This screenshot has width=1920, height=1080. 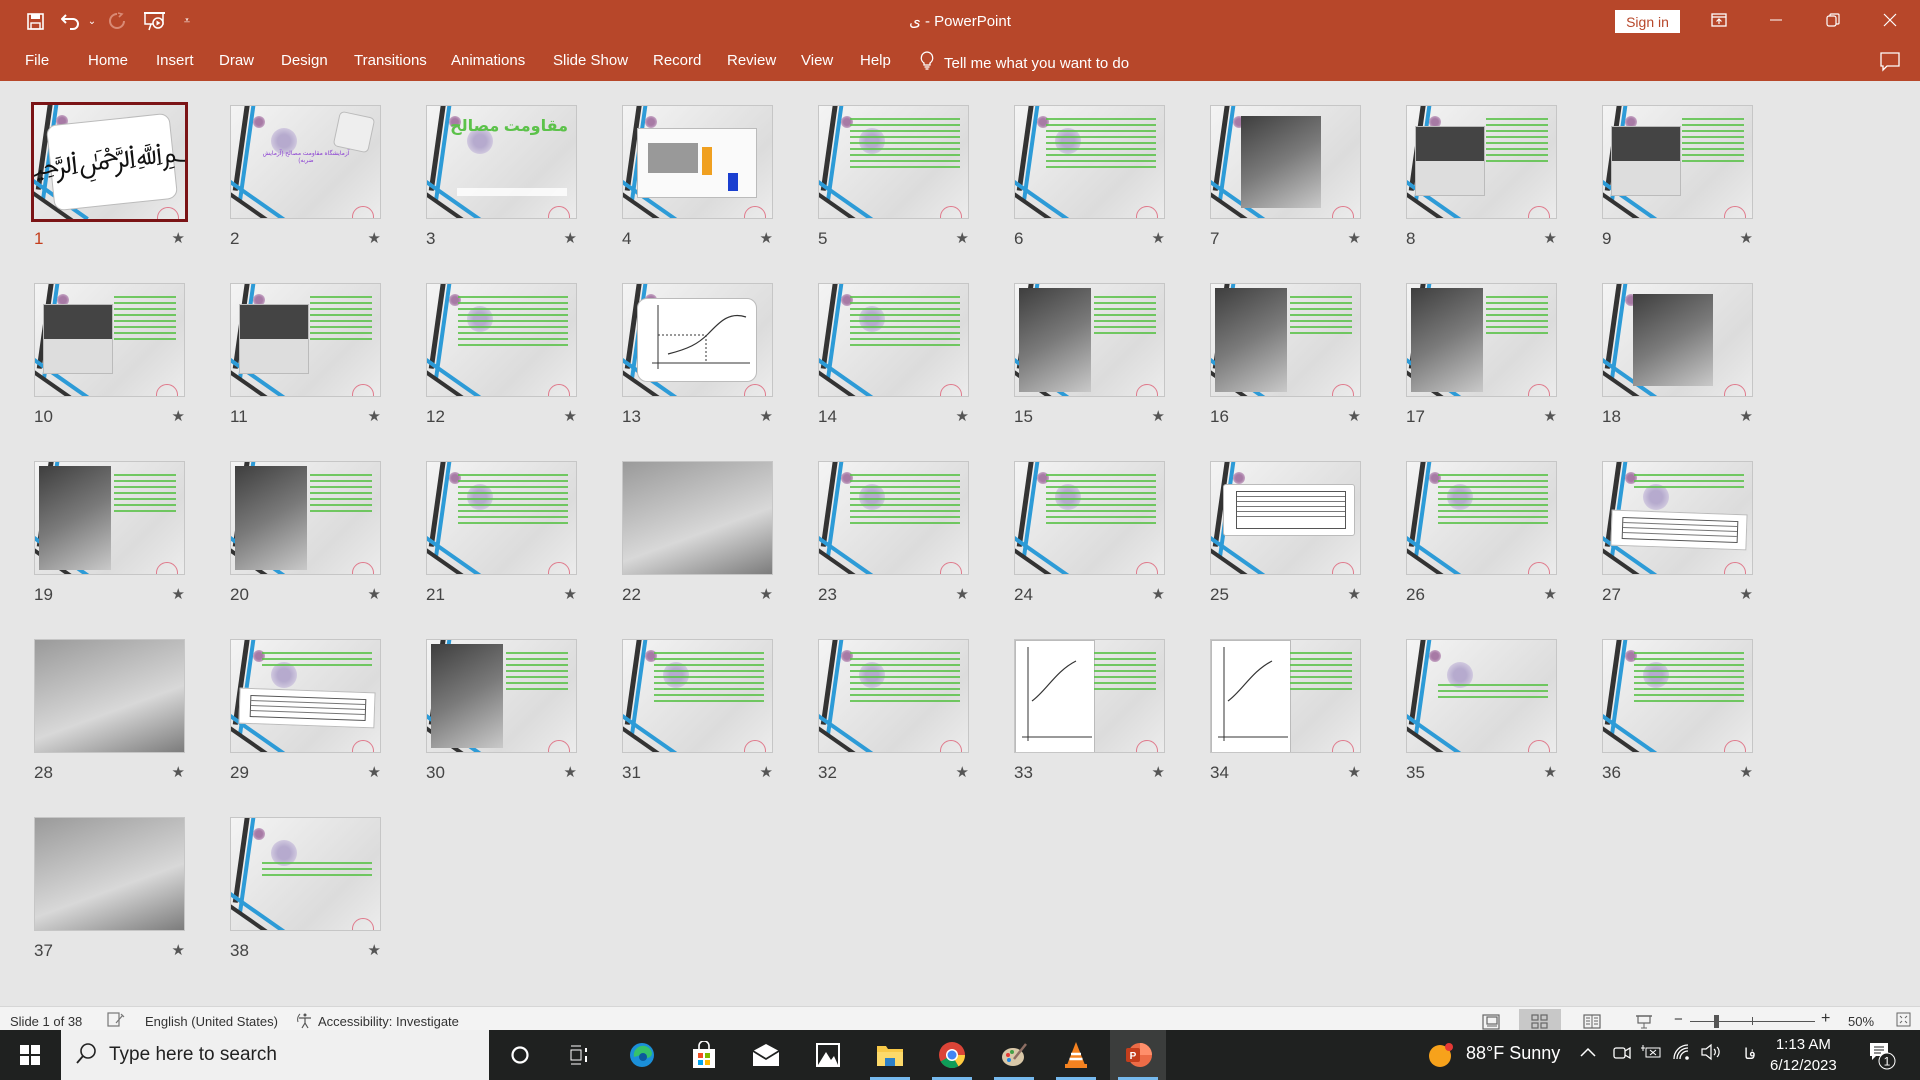 What do you see at coordinates (1024, 63) in the screenshot?
I see `tell-me-search: Tell me what you want to do` at bounding box center [1024, 63].